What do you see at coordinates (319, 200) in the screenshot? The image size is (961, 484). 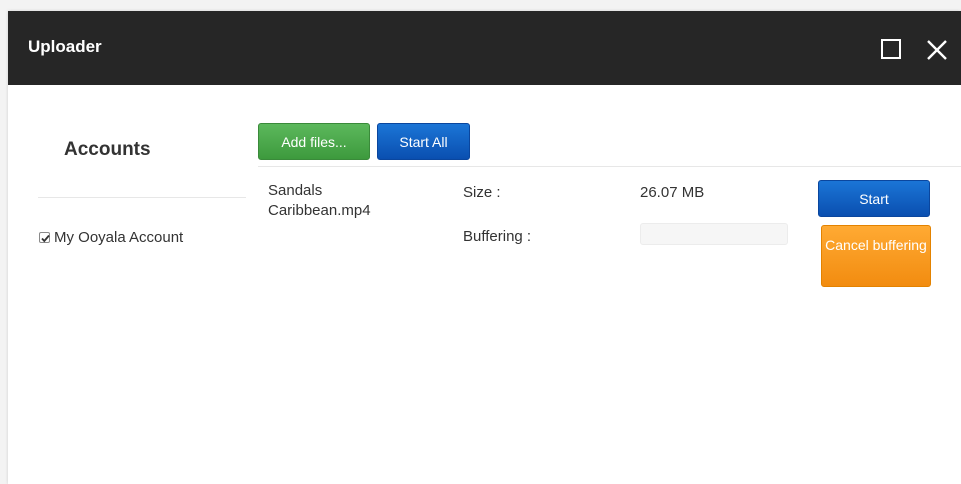 I see `file-name: Sandals Caribbean.mp4` at bounding box center [319, 200].